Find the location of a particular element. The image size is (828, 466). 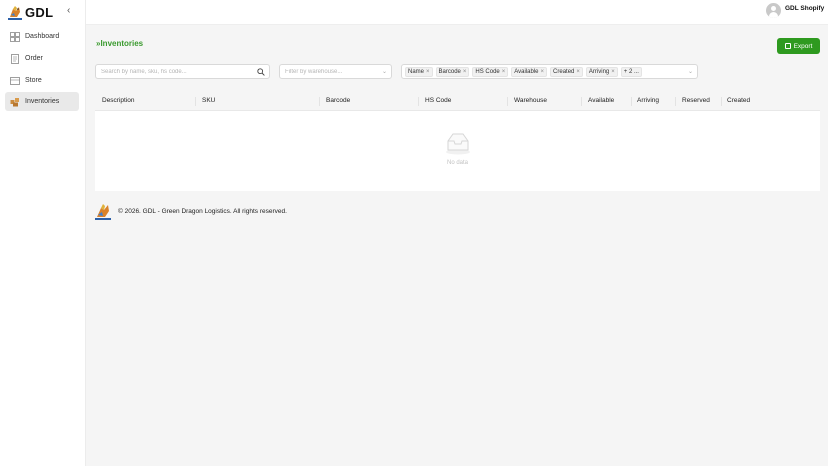

sidebar-item-label: Dashboard is located at coordinates (42, 36).